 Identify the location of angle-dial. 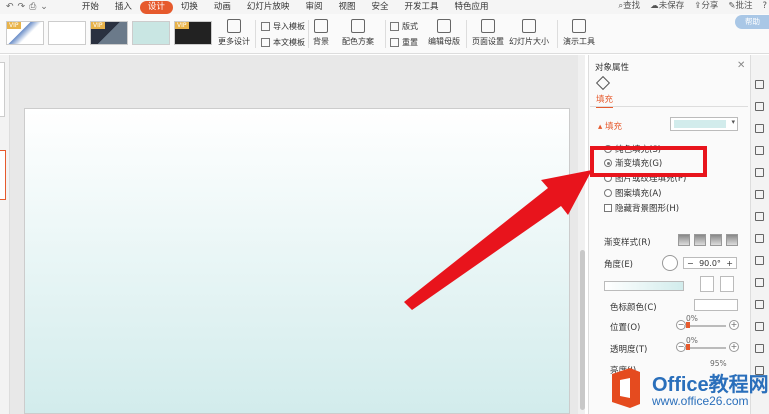
(670, 263).